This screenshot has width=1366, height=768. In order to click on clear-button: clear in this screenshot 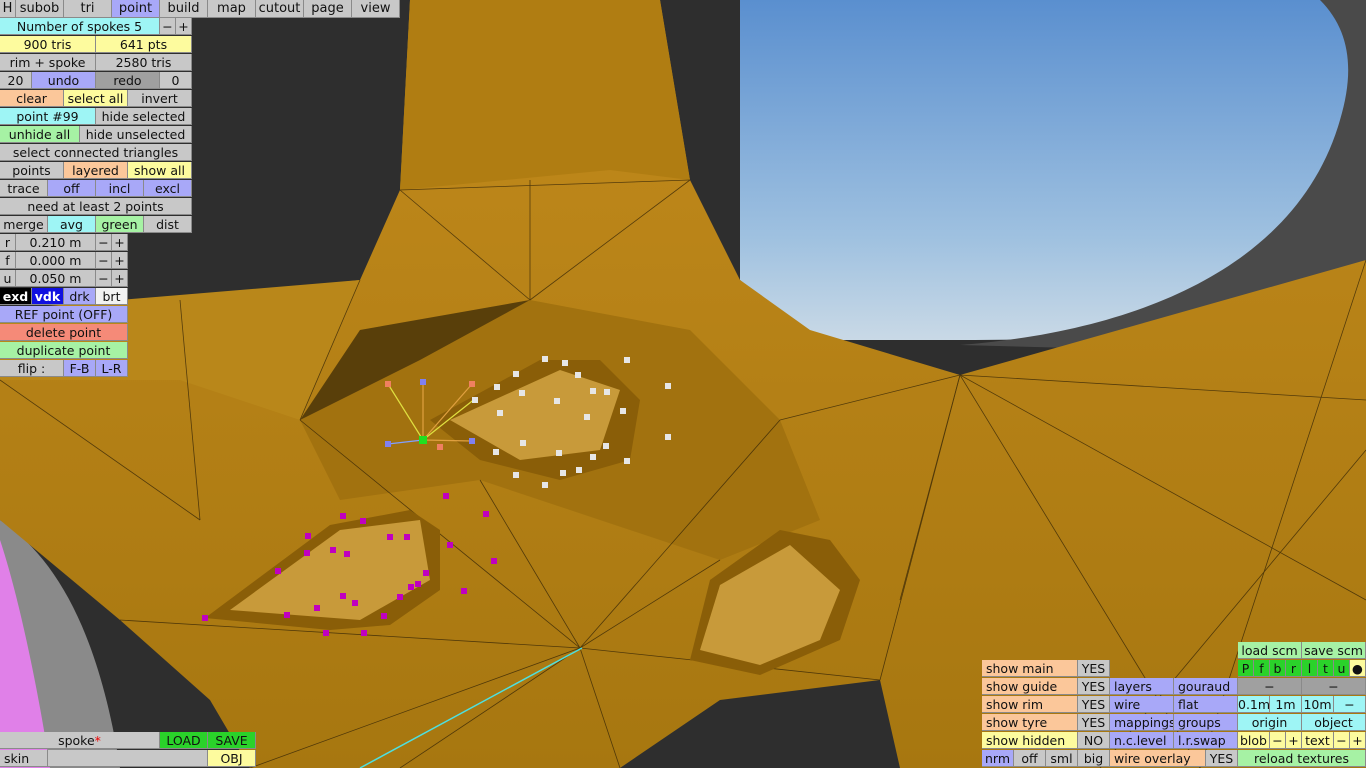, I will do `click(32, 98)`.